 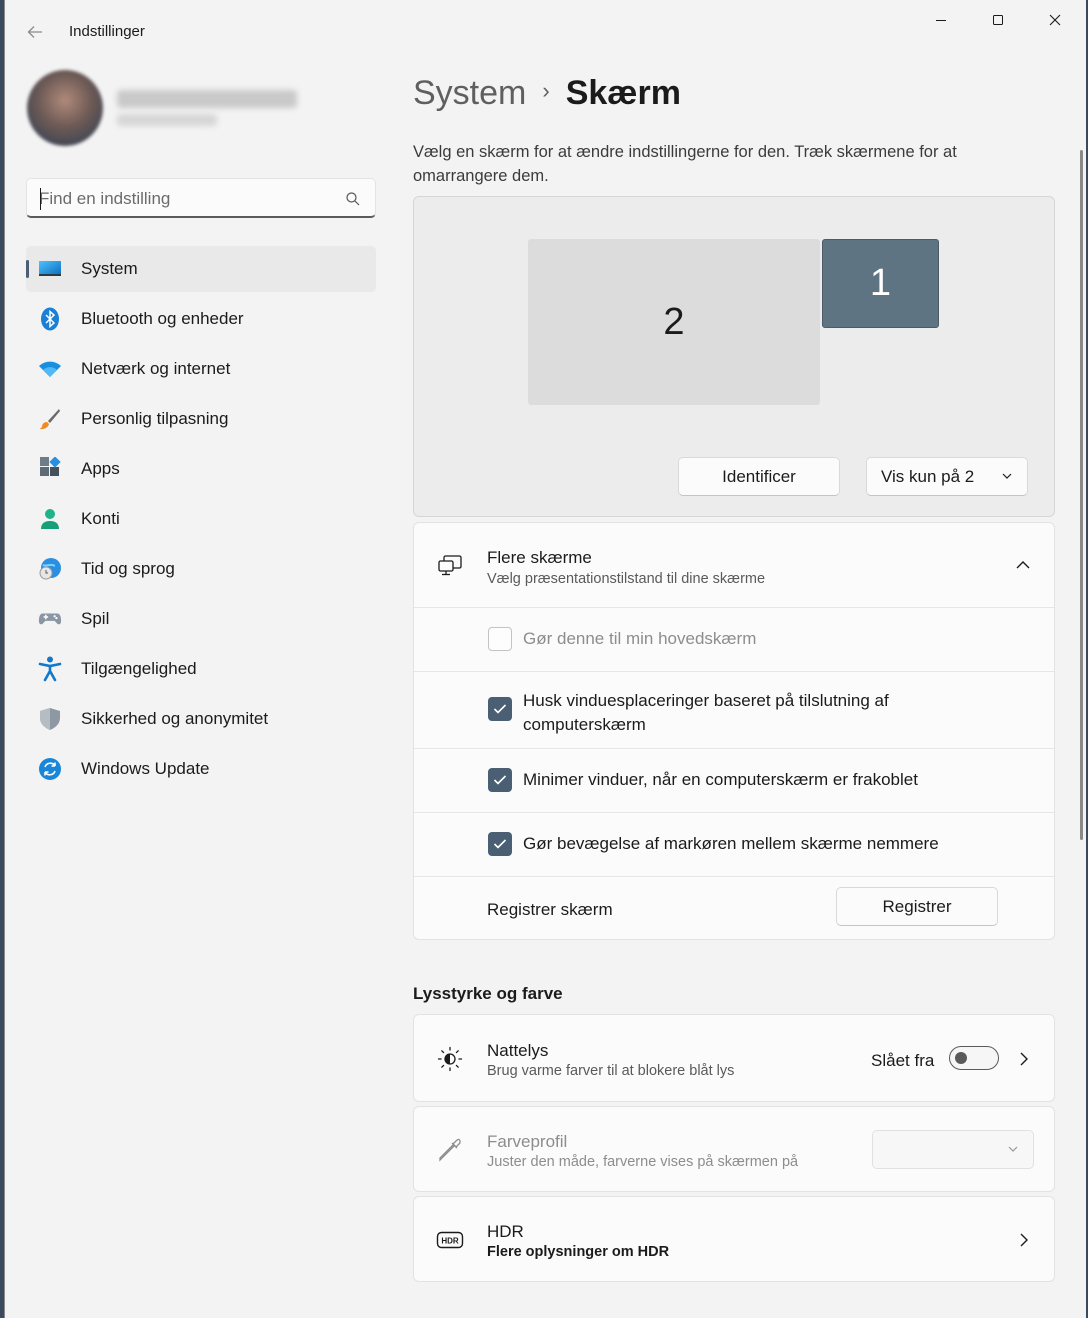 What do you see at coordinates (189, 199) in the screenshot?
I see `search-input` at bounding box center [189, 199].